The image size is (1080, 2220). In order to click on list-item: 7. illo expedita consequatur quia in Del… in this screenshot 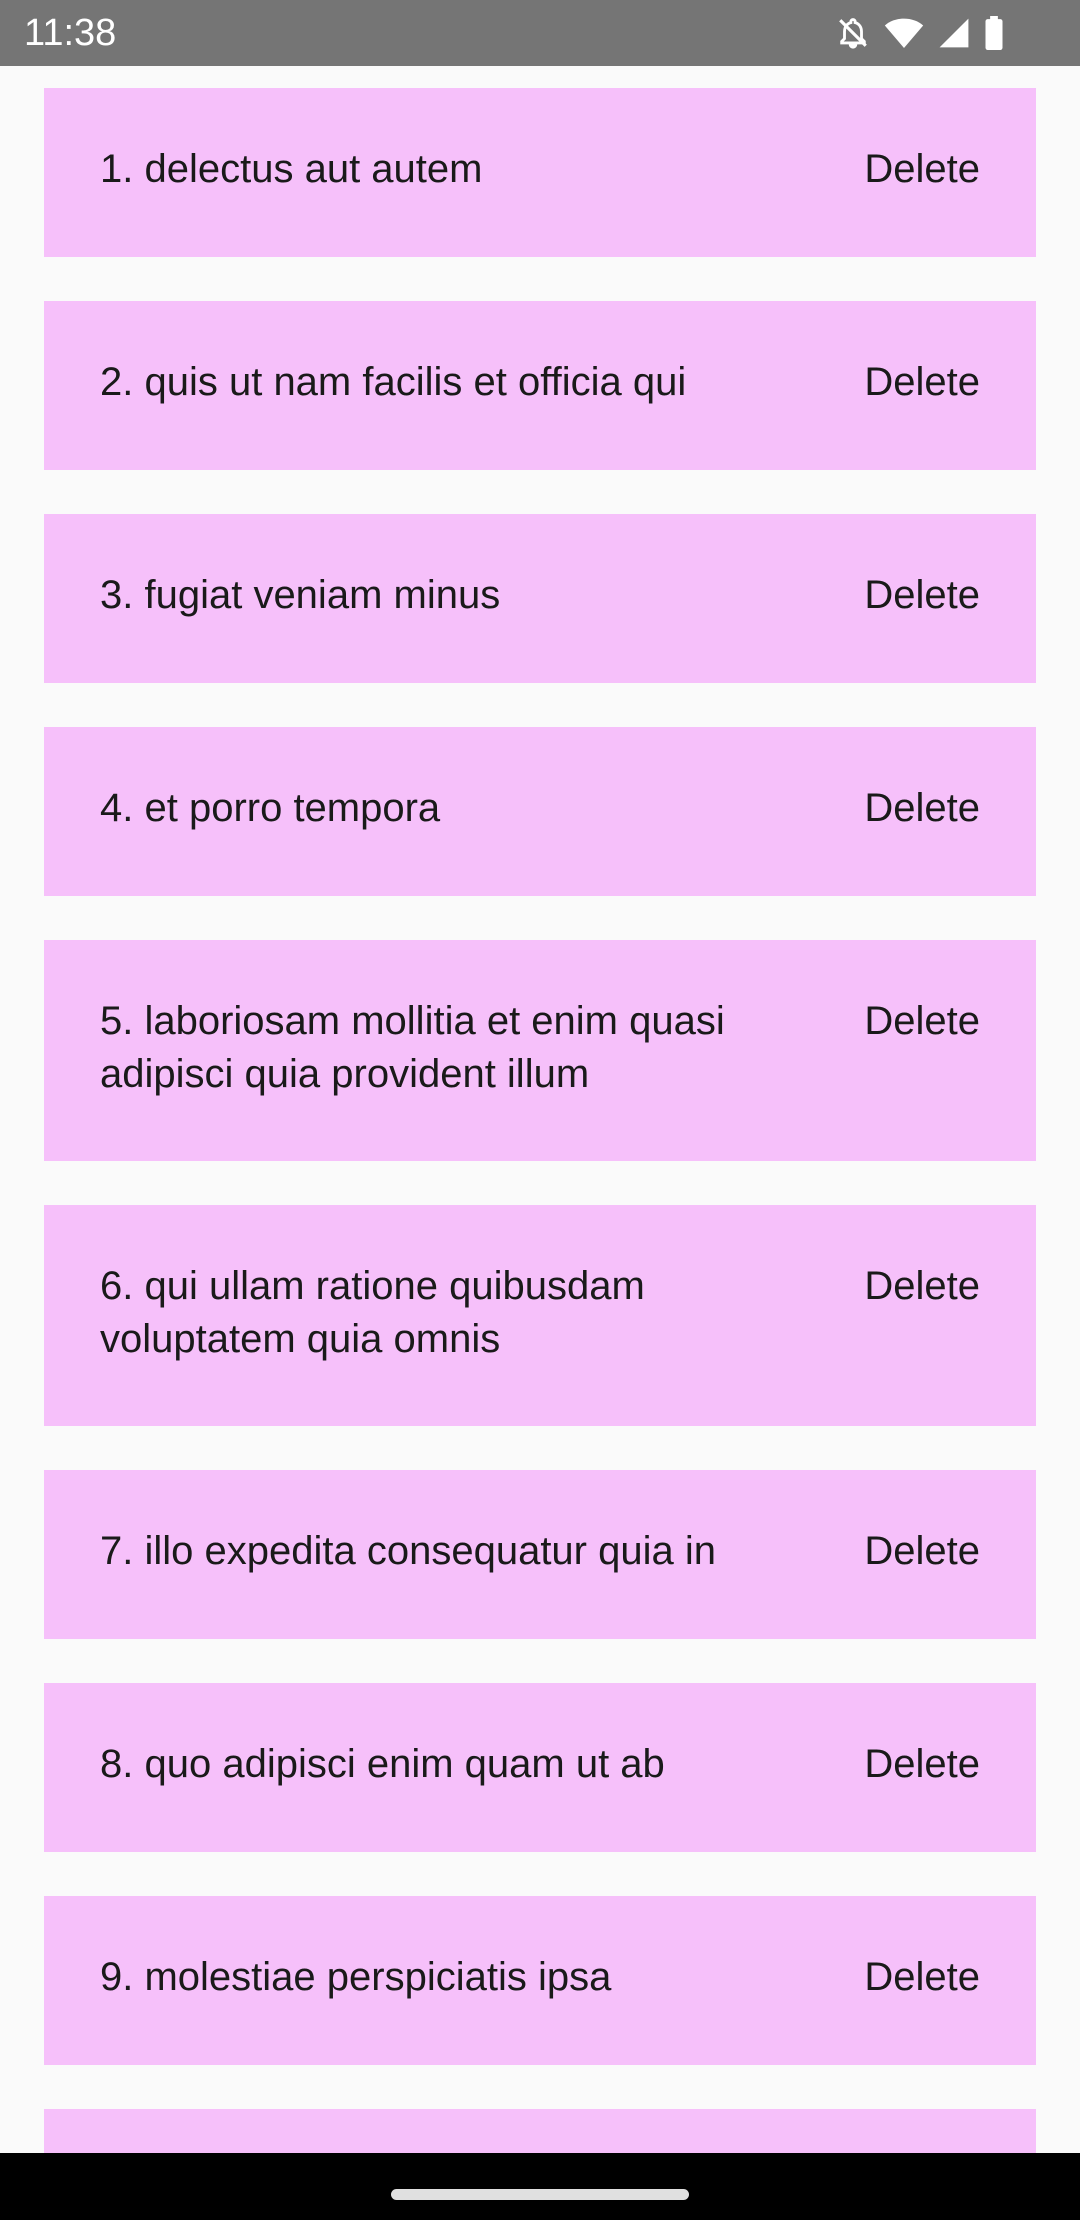, I will do `click(540, 1554)`.